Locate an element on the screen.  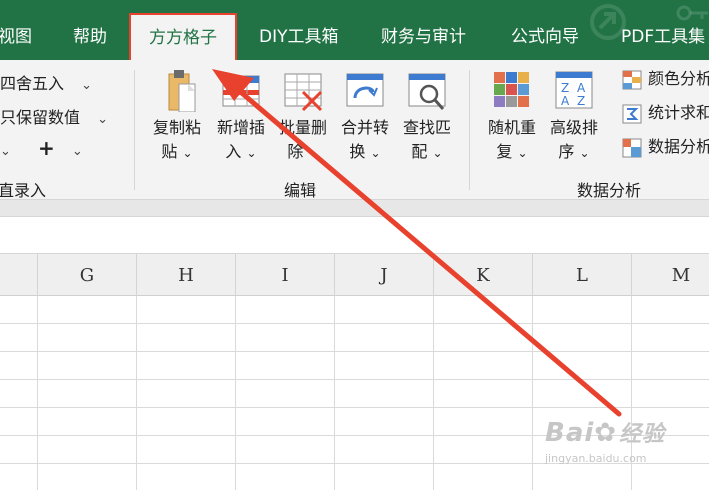
copy-paste-button: 复制粘 贴 ⌄ is located at coordinates (177, 116).